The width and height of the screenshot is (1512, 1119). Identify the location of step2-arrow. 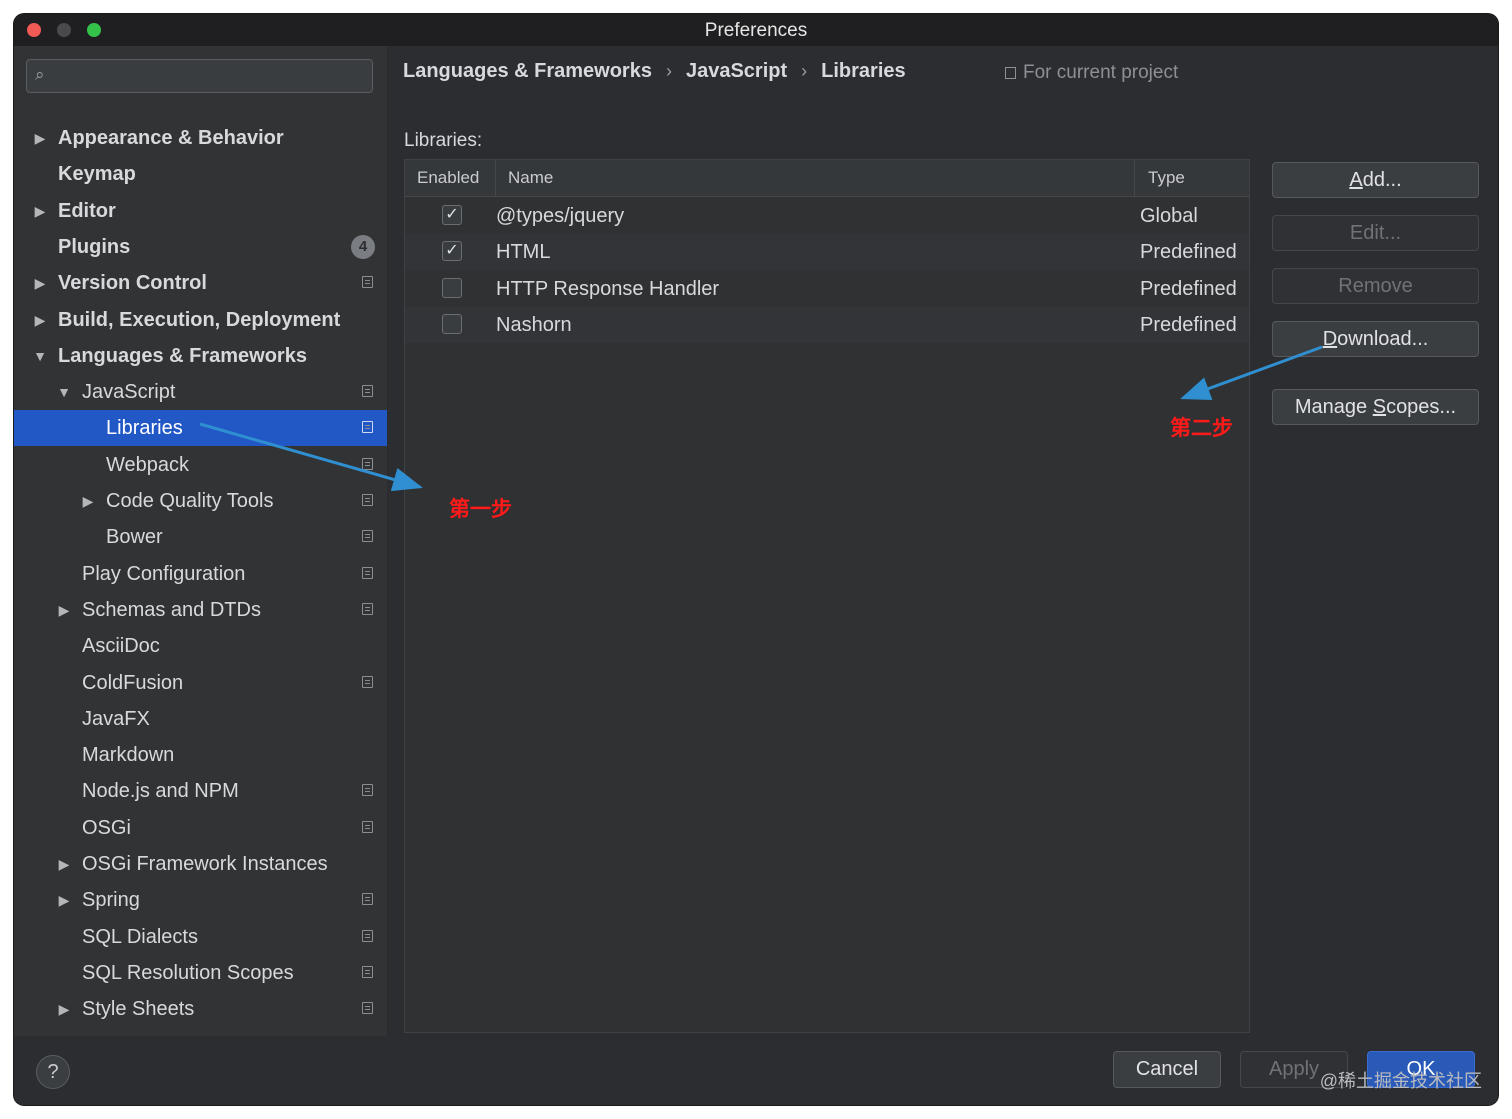
(1251, 372).